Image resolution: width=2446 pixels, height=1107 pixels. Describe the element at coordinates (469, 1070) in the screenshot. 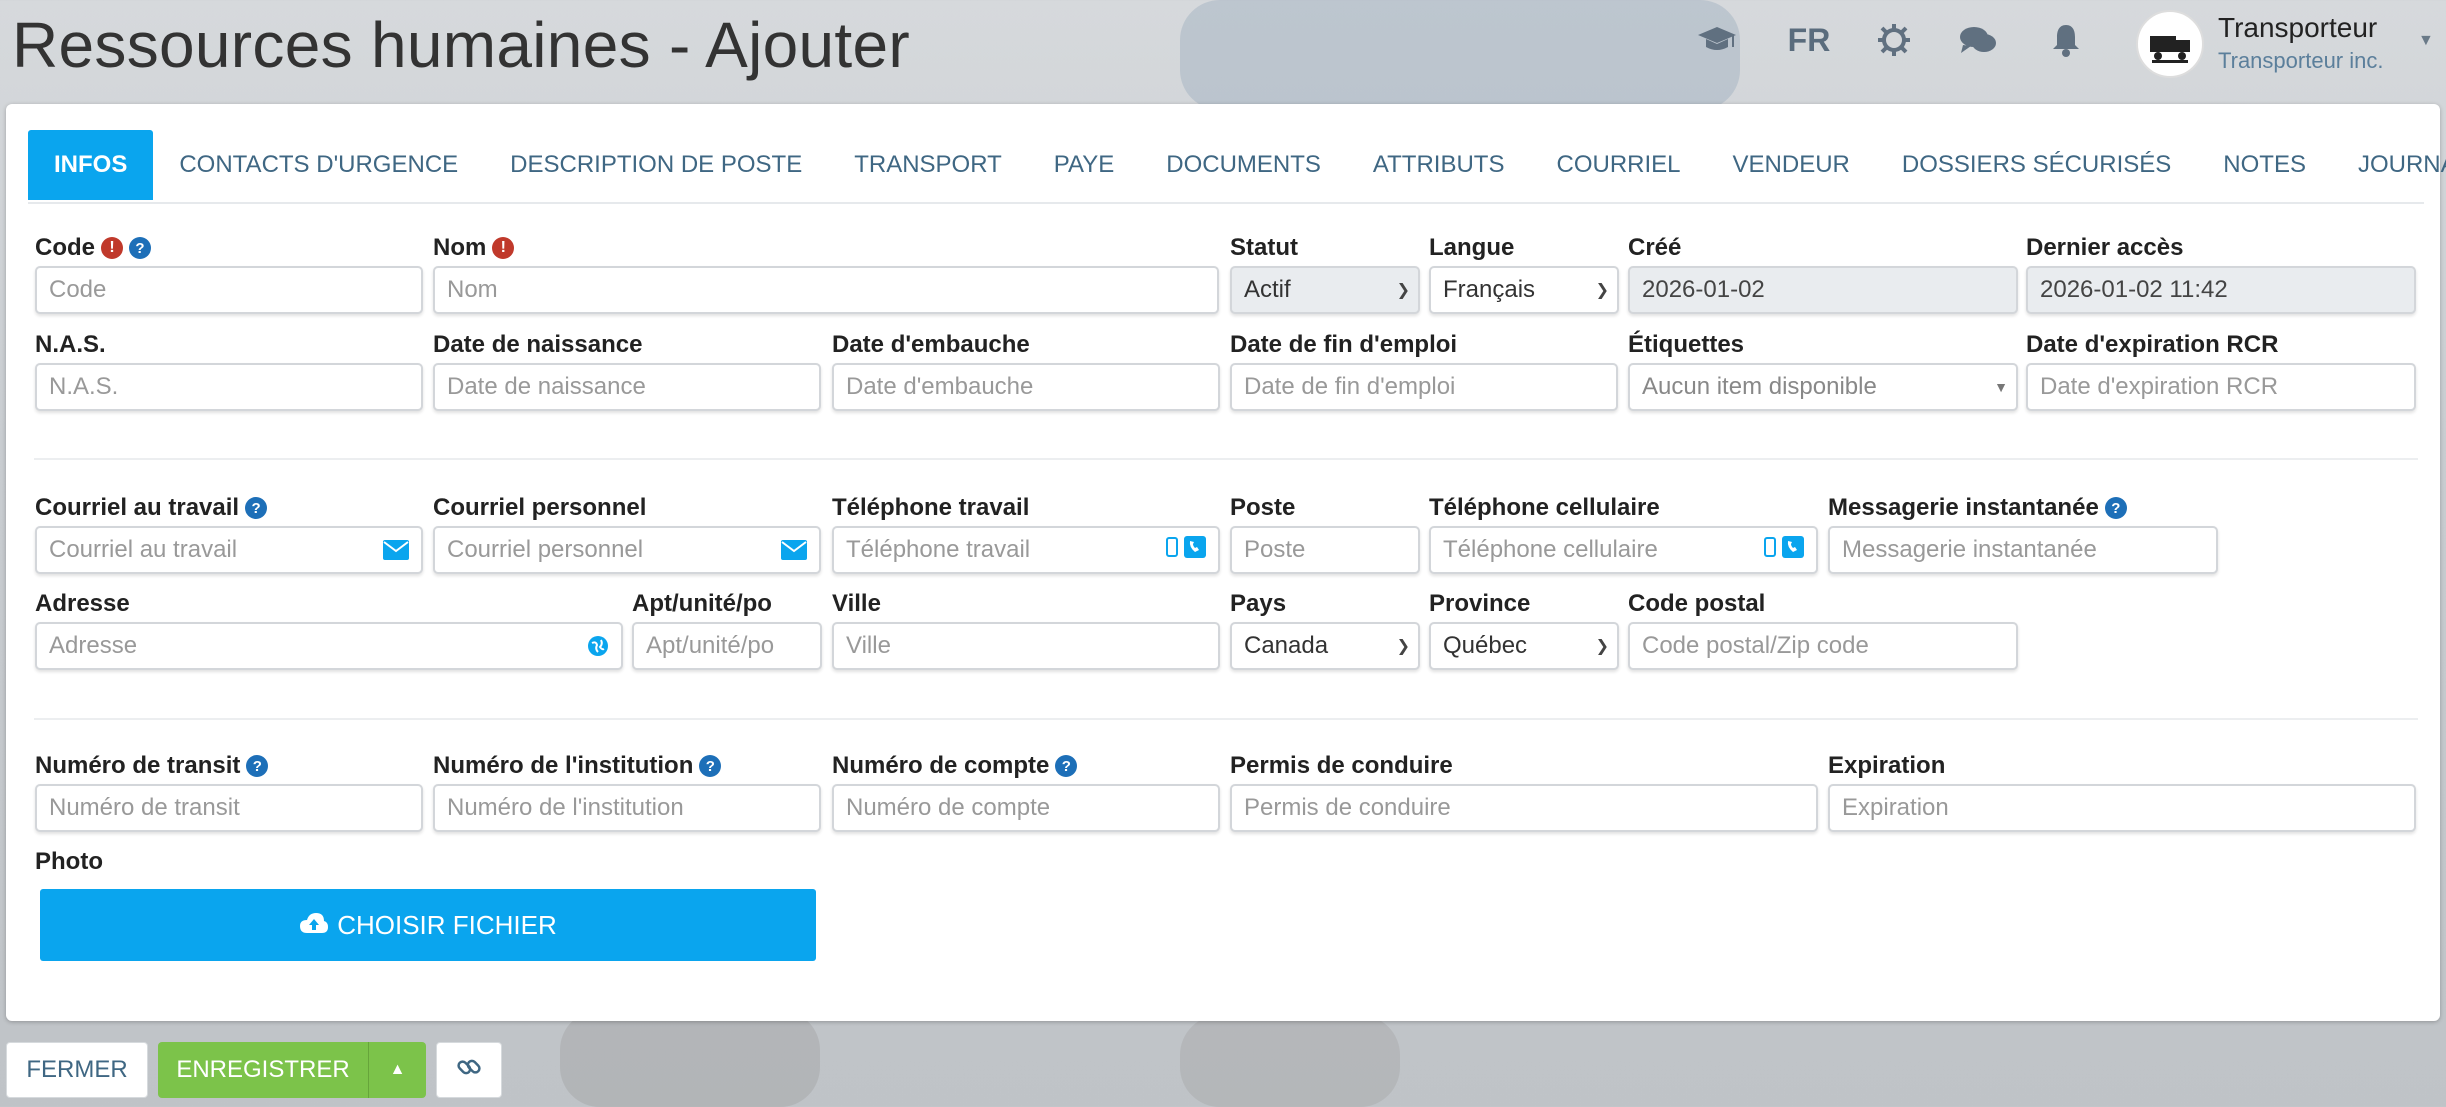

I see `link-button` at that location.